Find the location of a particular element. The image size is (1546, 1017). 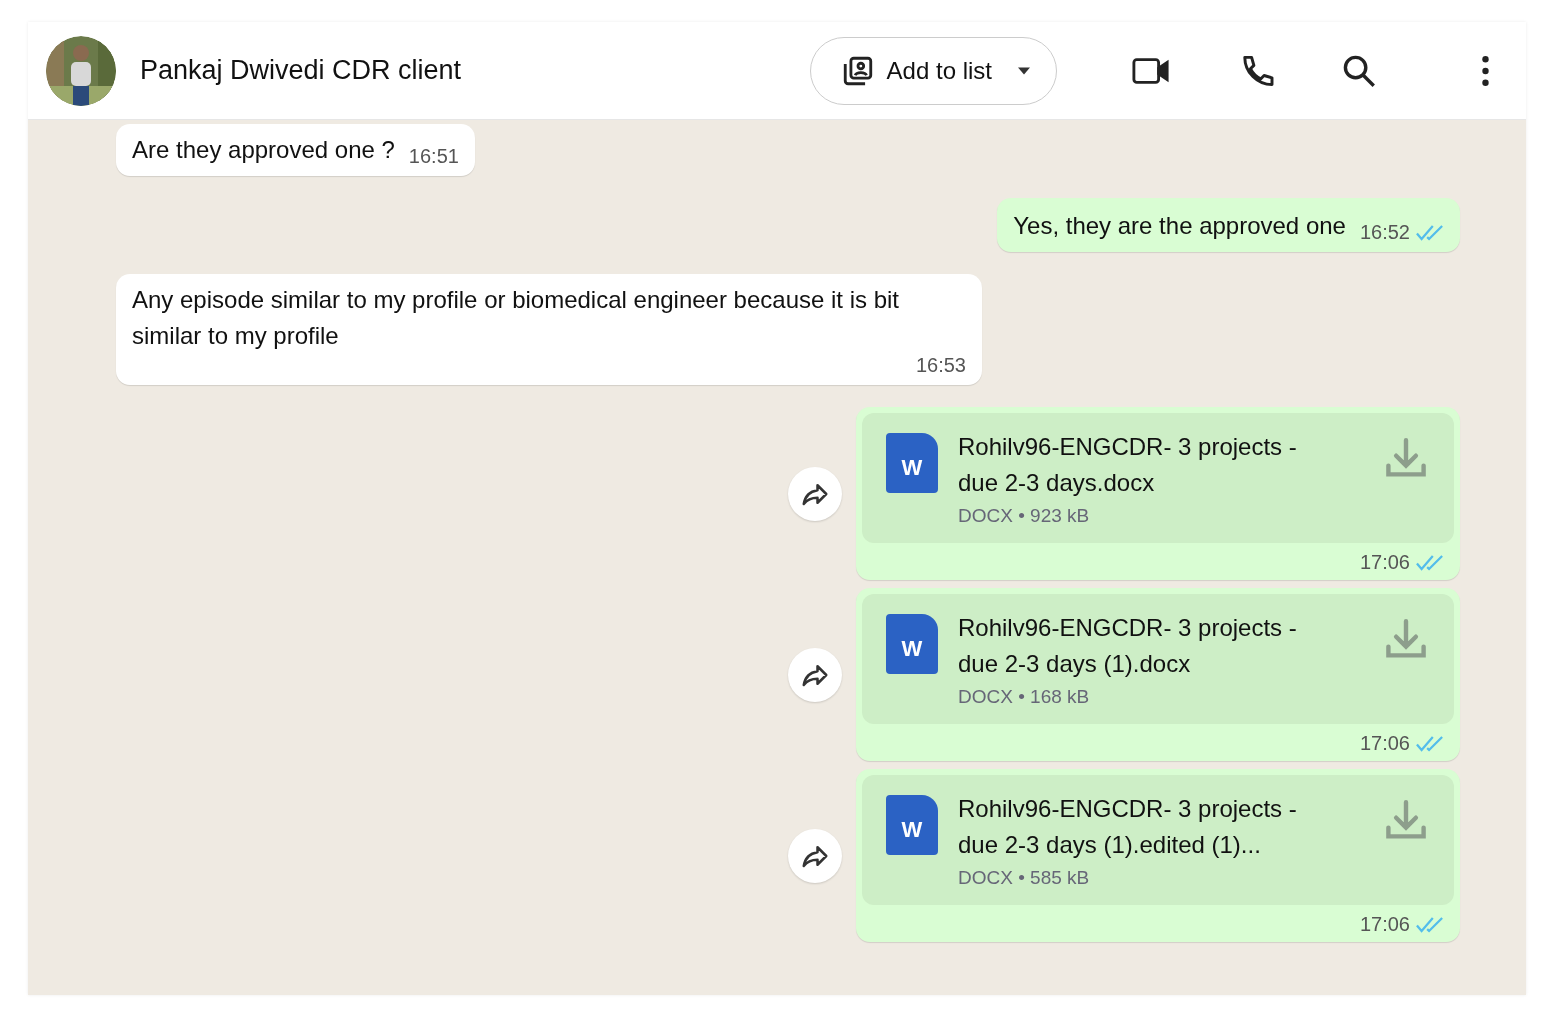

file-info: DOCX • 585 kB is located at coordinates (1024, 878).